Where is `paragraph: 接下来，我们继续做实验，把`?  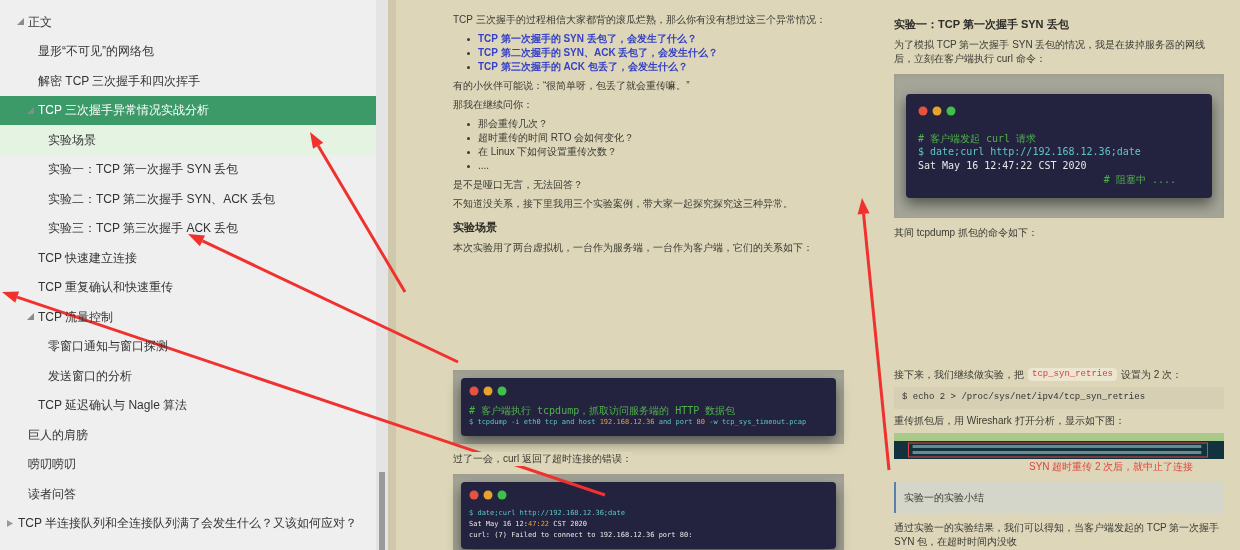 paragraph: 接下来，我们继续做实验，把 is located at coordinates (959, 375).